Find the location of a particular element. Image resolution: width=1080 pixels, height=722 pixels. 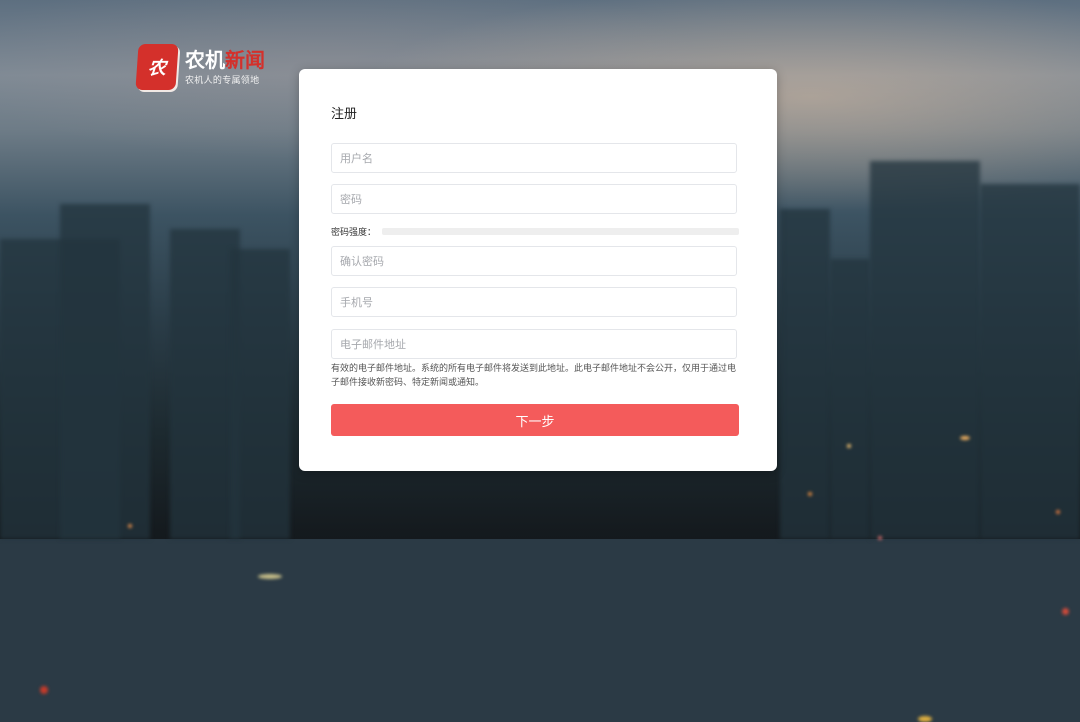

password-strength-bar is located at coordinates (560, 231).